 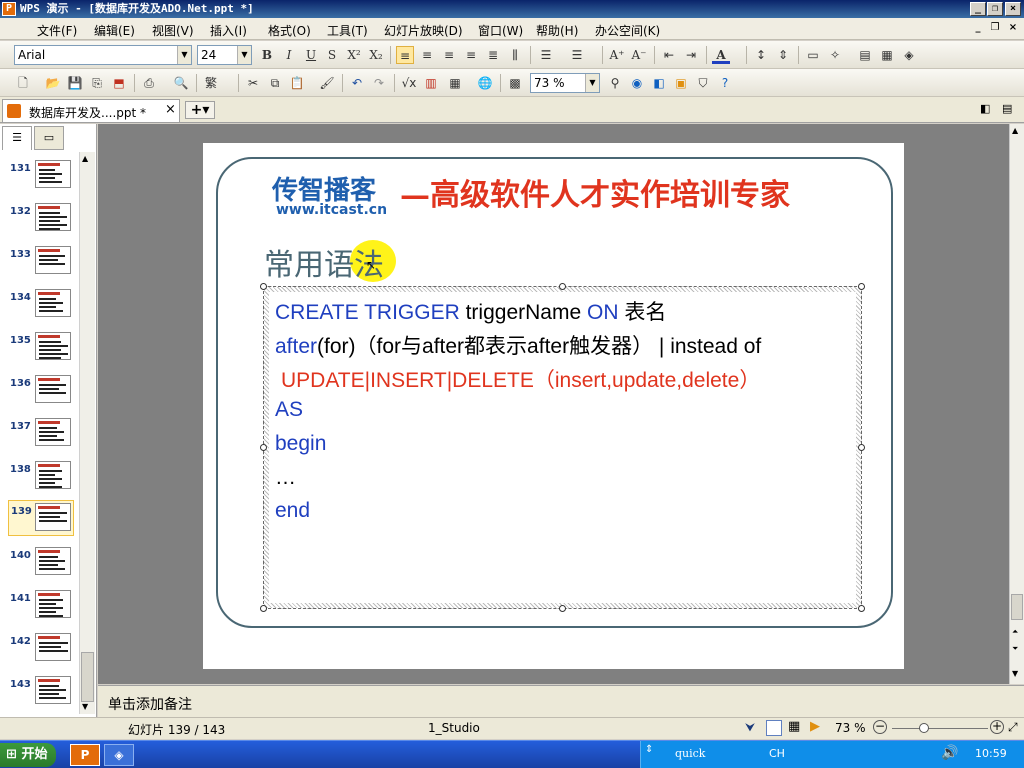 What do you see at coordinates (493, 55) in the screenshot?
I see `distribute-icon: ≣` at bounding box center [493, 55].